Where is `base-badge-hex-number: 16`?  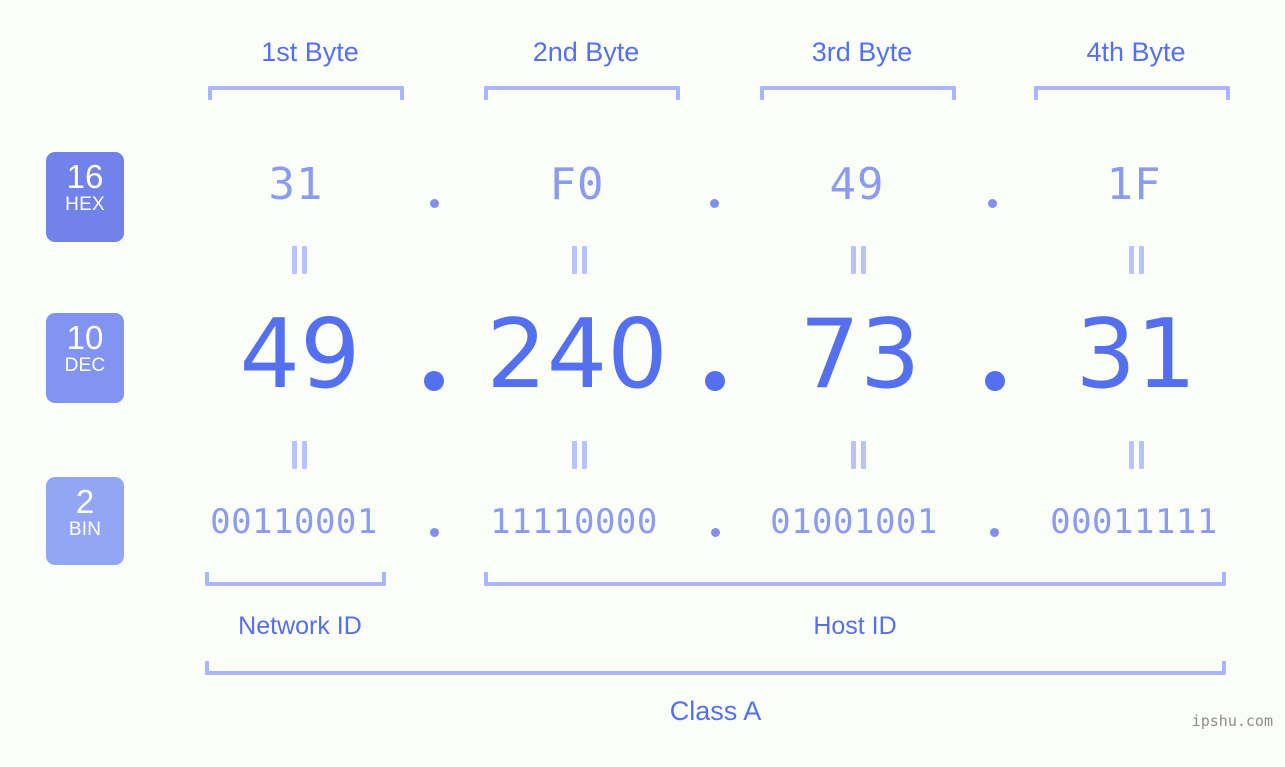 base-badge-hex-number: 16 is located at coordinates (85, 176).